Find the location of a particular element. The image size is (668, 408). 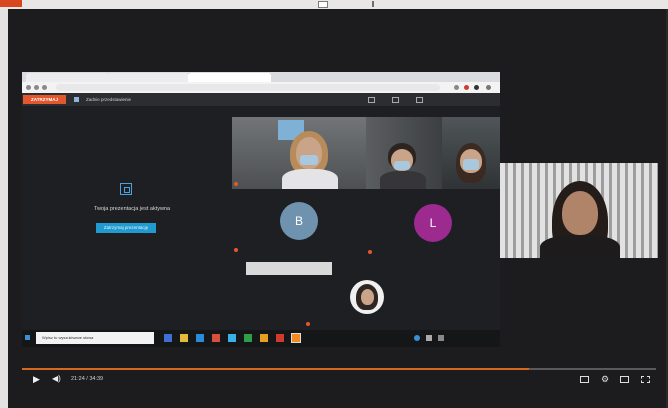

volume-icon: ◀) is located at coordinates (56, 379).